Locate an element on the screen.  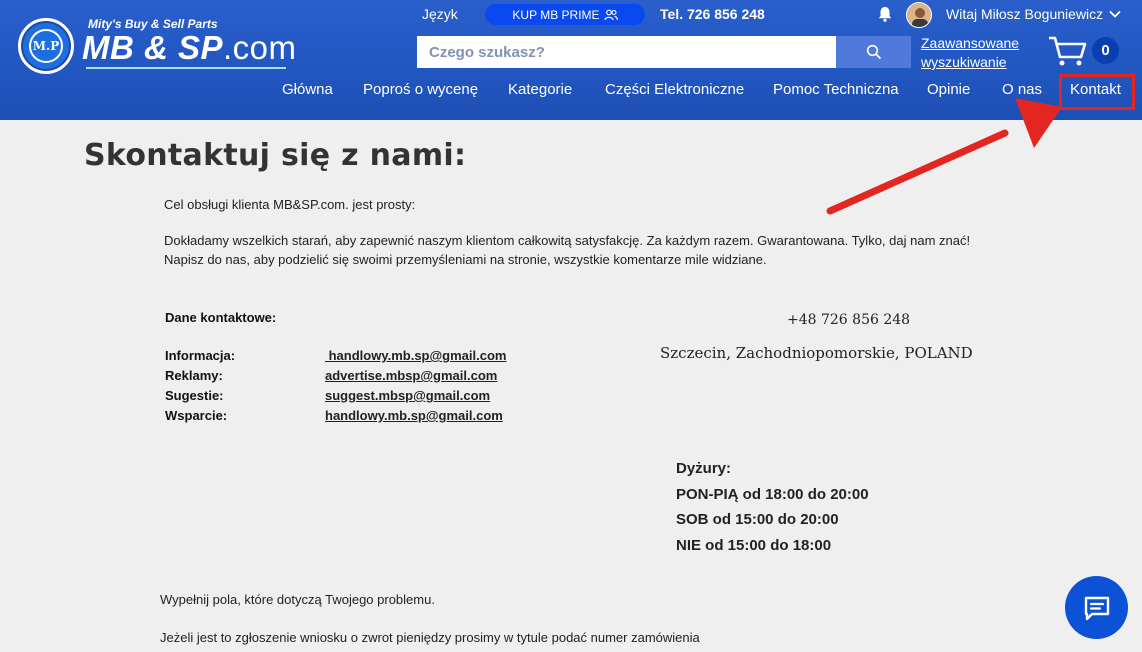
nav-item-wycena: Poproś o wycenę is located at coordinates (420, 89).